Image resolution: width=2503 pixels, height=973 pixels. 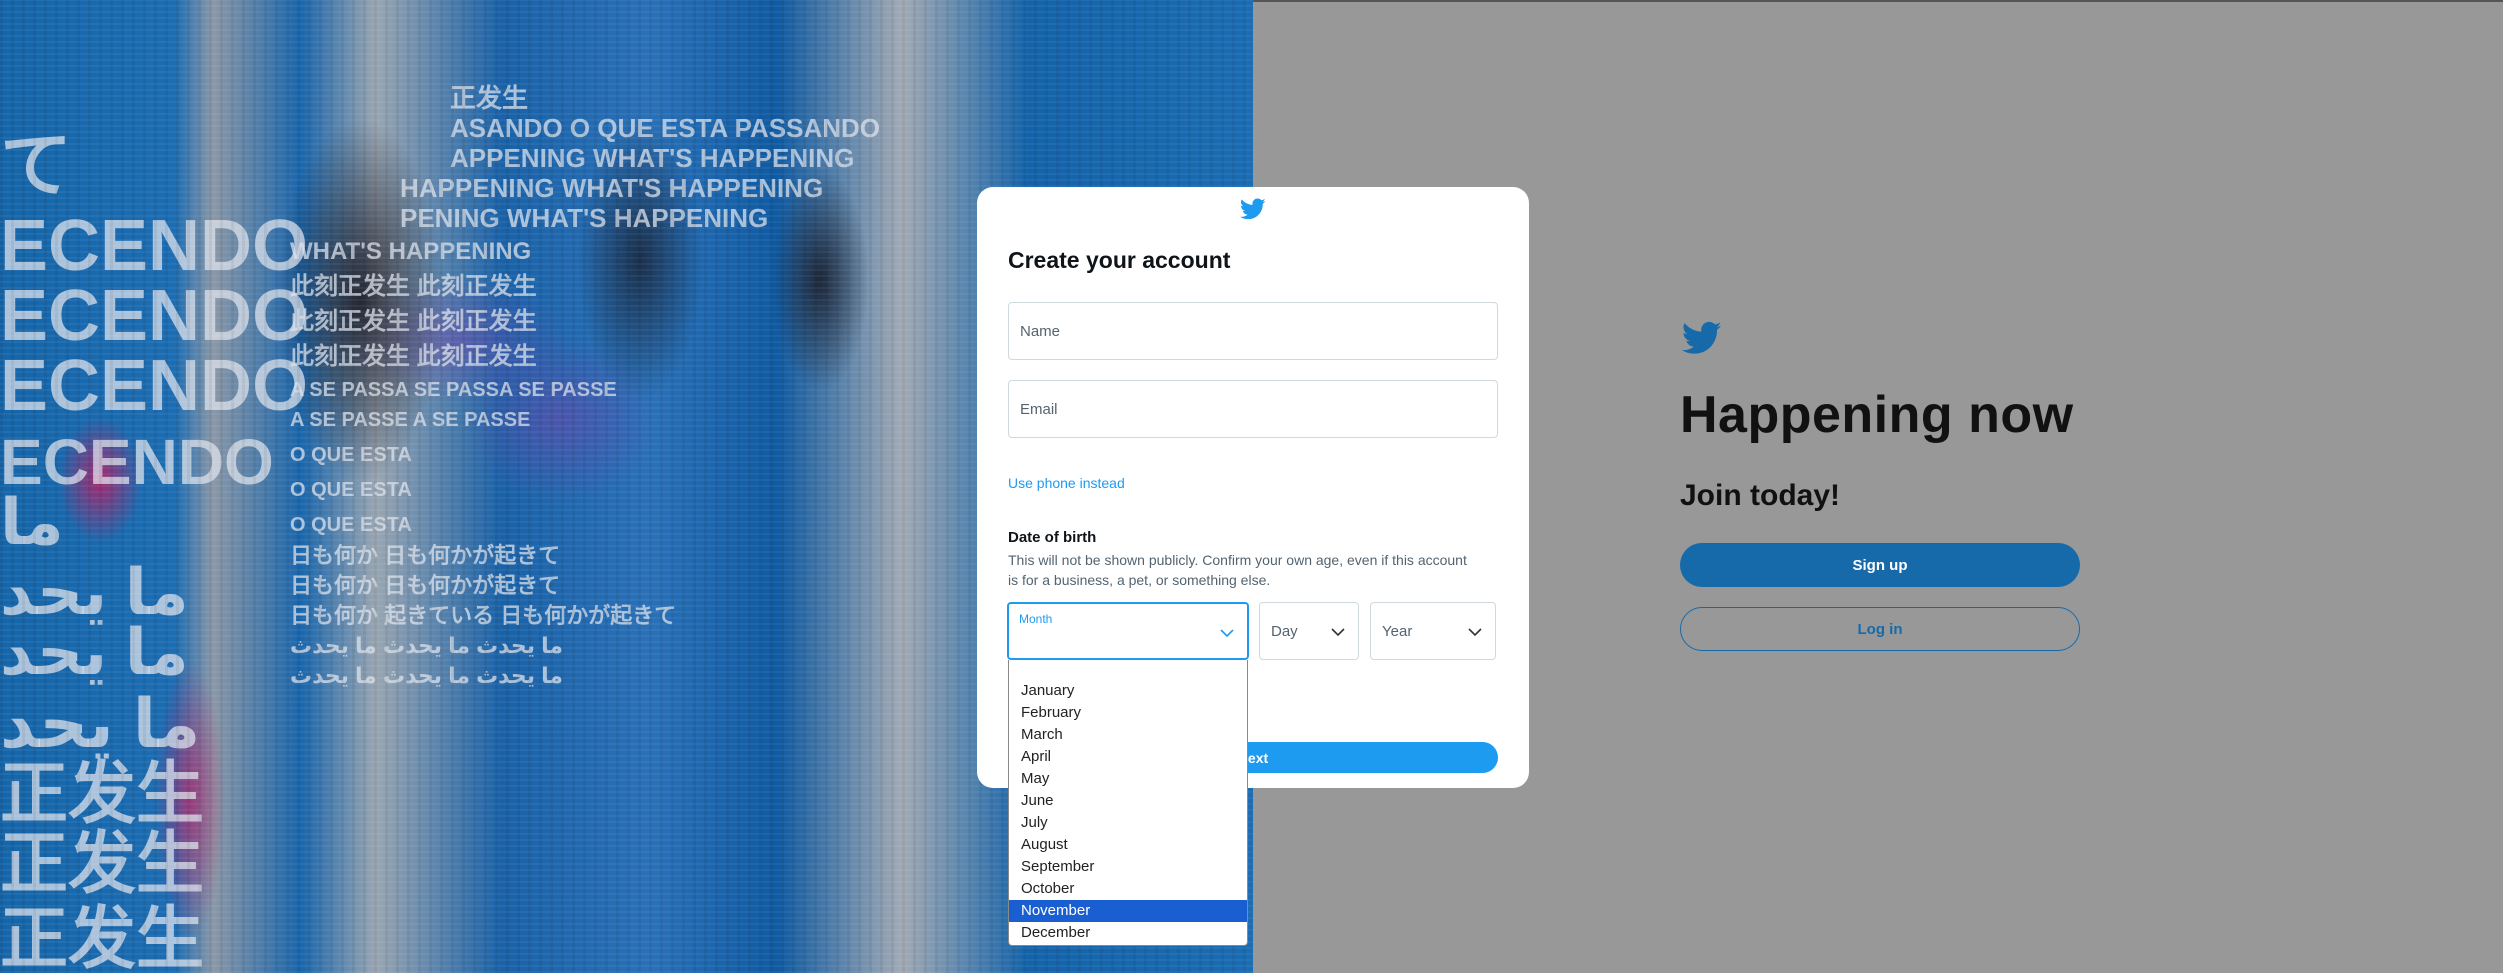 I want to click on signup-button: Sign up, so click(x=1880, y=565).